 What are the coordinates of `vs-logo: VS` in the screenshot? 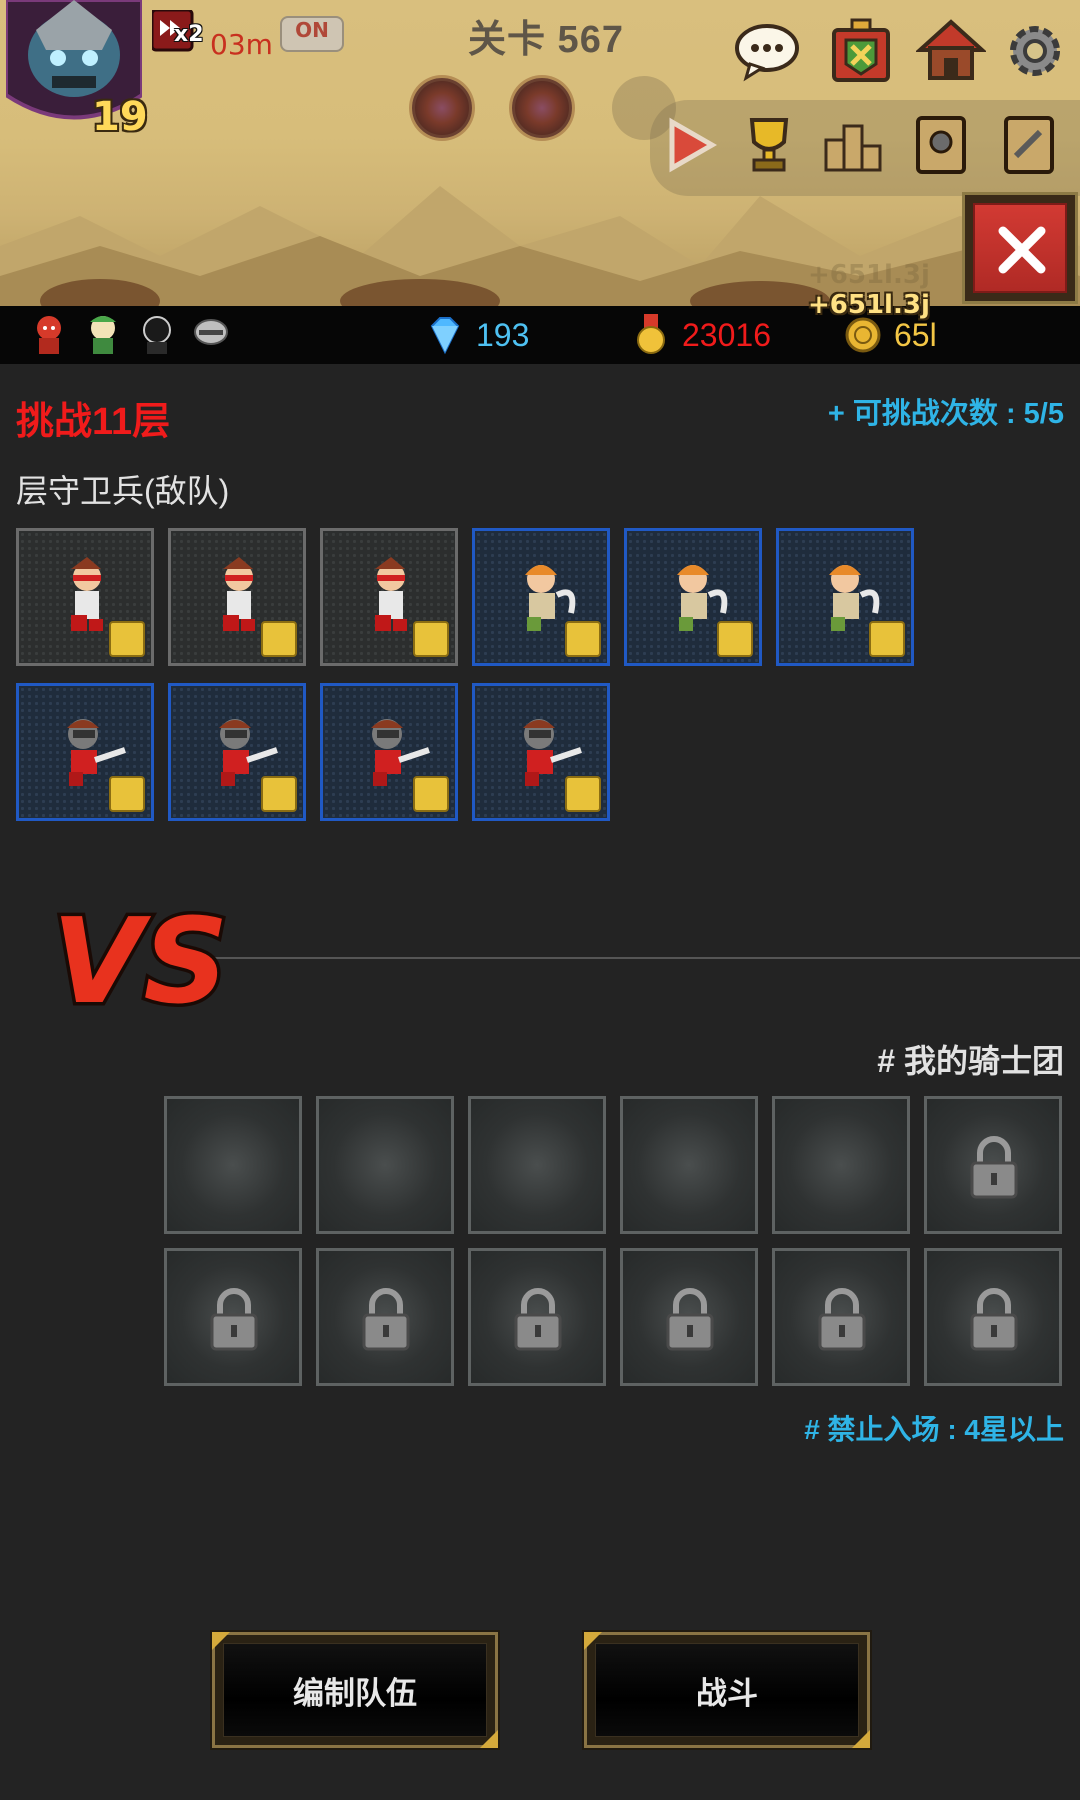 It's located at (139, 955).